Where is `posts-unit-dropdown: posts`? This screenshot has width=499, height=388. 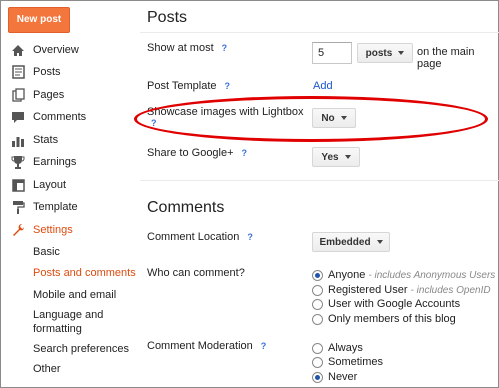
posts-unit-dropdown: posts is located at coordinates (385, 53).